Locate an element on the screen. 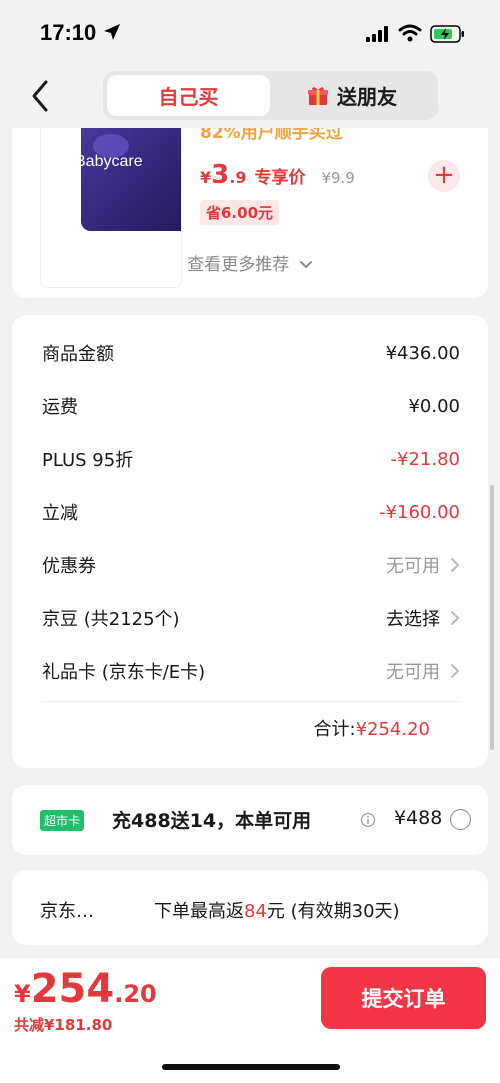 Image resolution: width=500 pixels, height=1083 pixels. summary-label: 立减 is located at coordinates (60, 513).